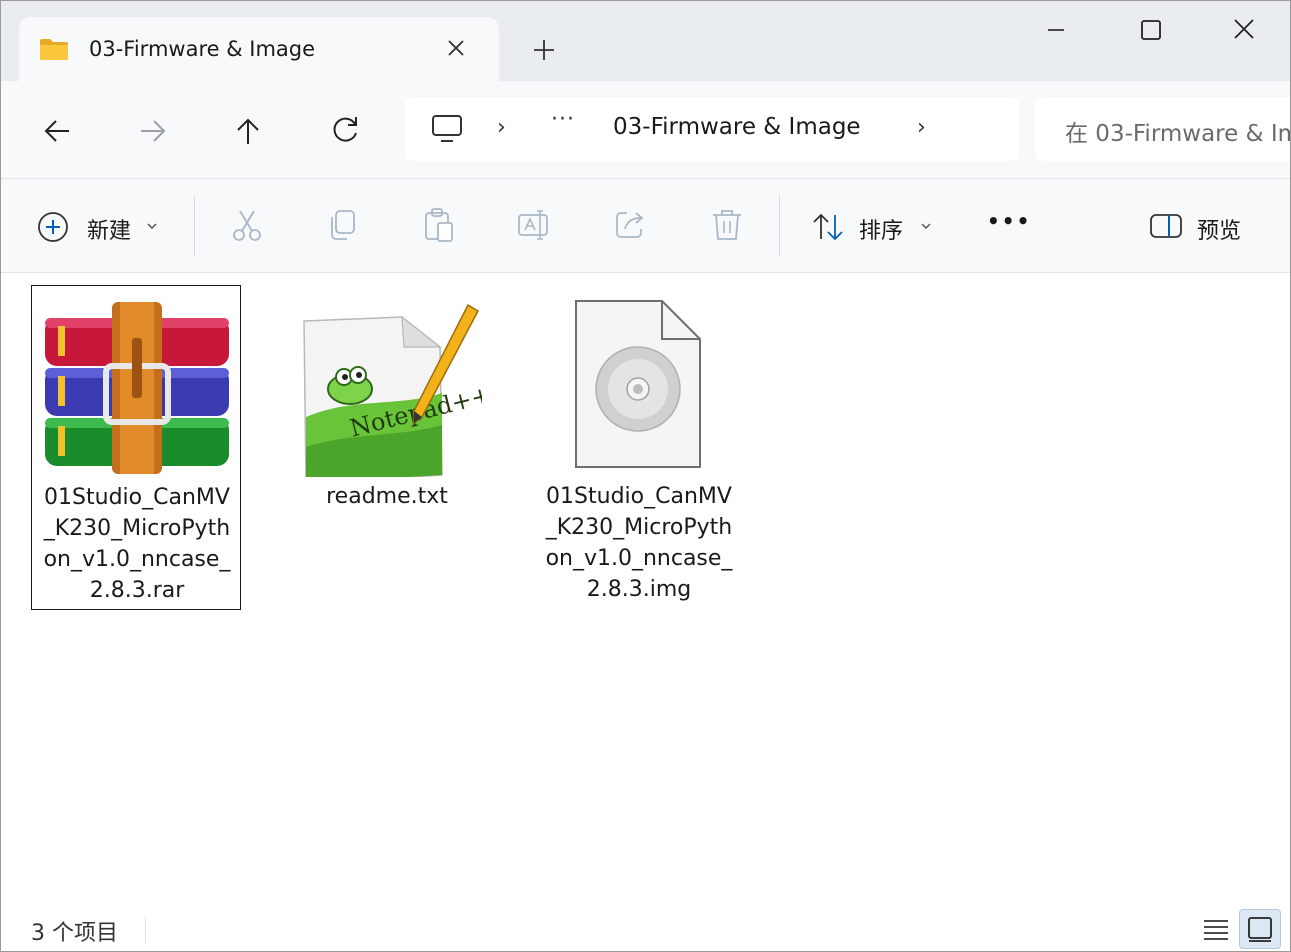  I want to click on disc-image-file-icon, so click(638, 384).